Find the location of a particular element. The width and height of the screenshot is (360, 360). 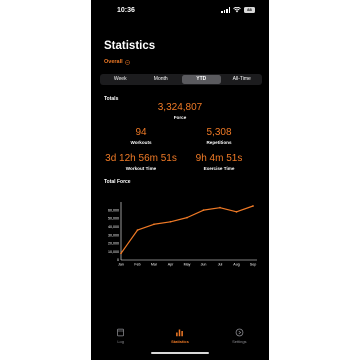

repetitions-value: 5,308 is located at coordinates (219, 132).